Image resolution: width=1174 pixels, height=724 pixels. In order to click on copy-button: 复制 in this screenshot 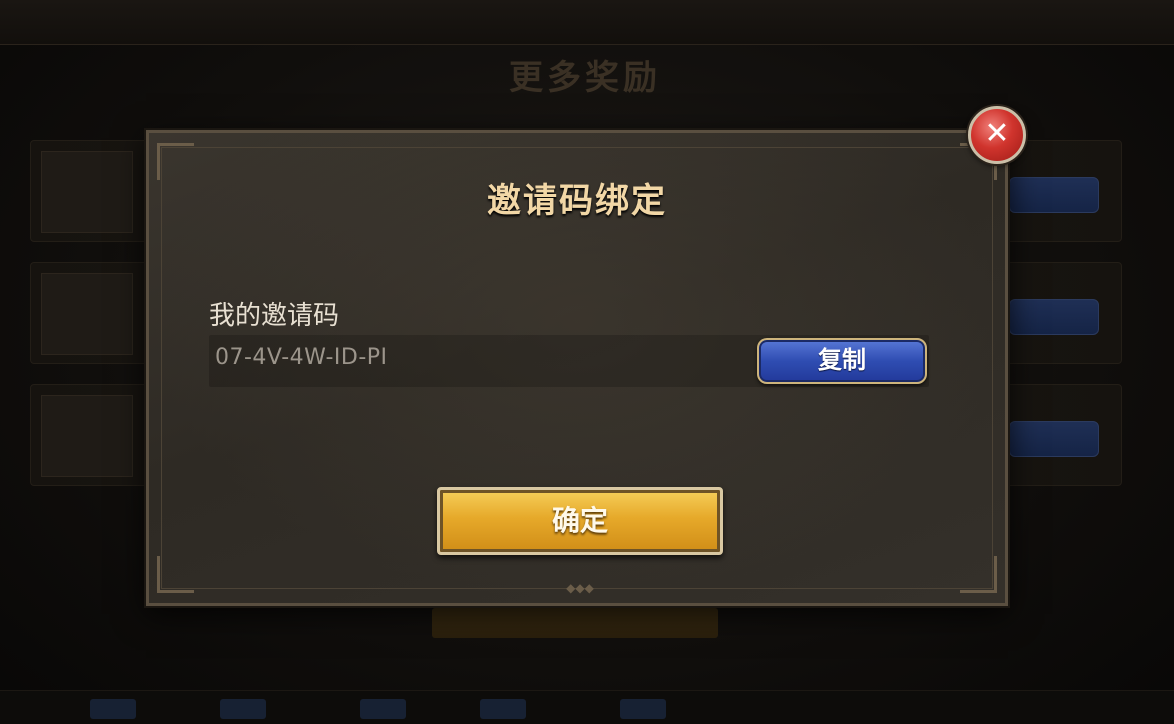, I will do `click(842, 361)`.